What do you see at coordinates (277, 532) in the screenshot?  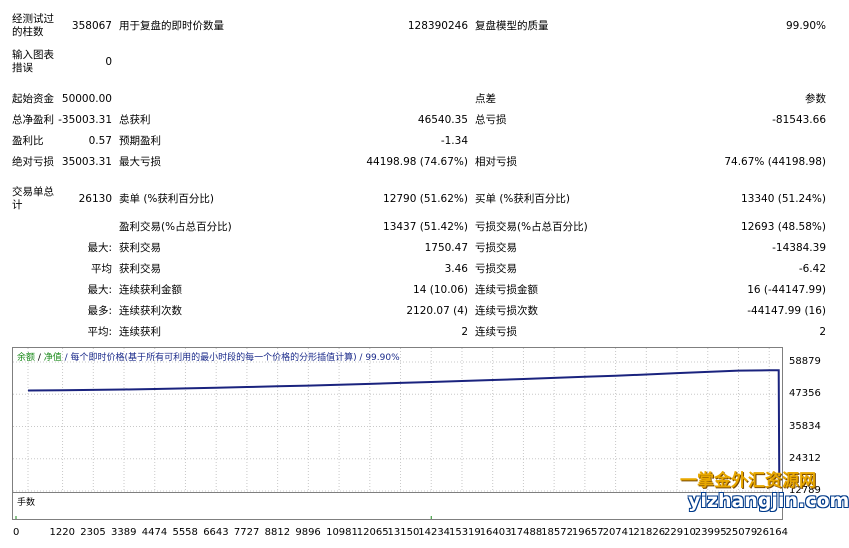 I see `x-tick-label: 8812` at bounding box center [277, 532].